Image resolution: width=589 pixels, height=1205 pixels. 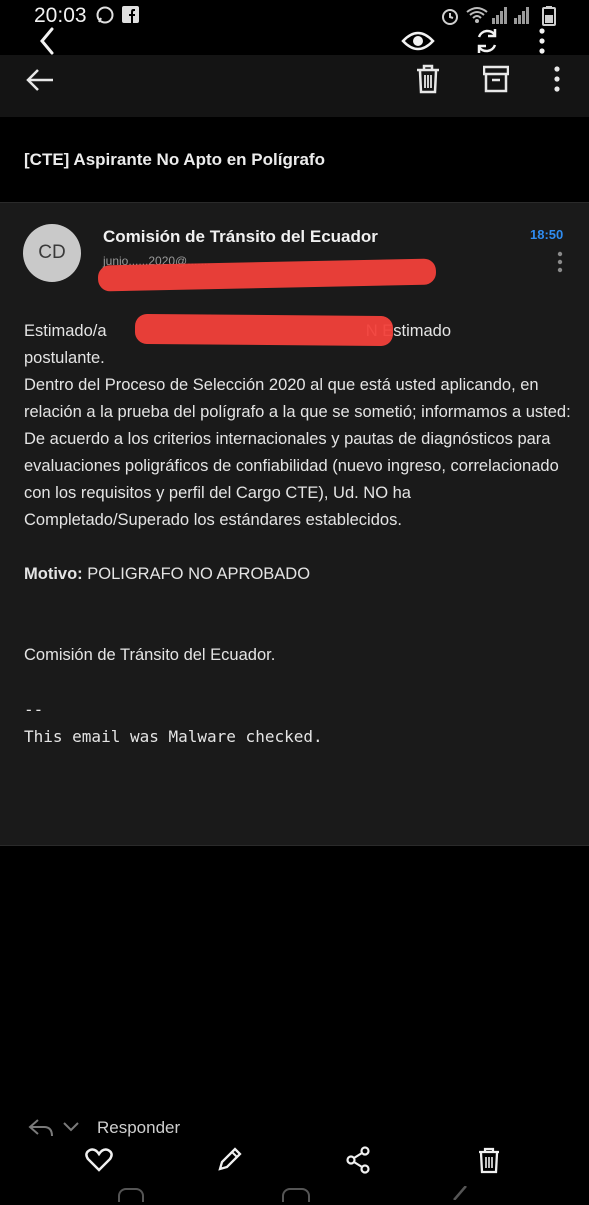 I want to click on sender-name: Comisión de Tránsito del Ecuador, so click(x=240, y=237).